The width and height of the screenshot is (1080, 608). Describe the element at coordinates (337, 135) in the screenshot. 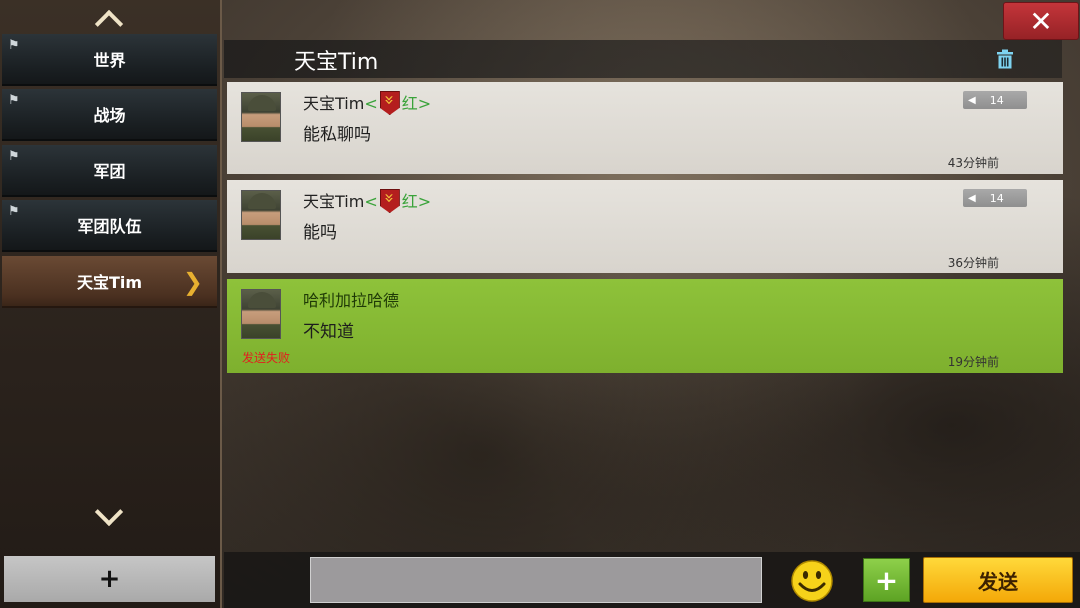

I see `message-text: 能私聊吗` at that location.